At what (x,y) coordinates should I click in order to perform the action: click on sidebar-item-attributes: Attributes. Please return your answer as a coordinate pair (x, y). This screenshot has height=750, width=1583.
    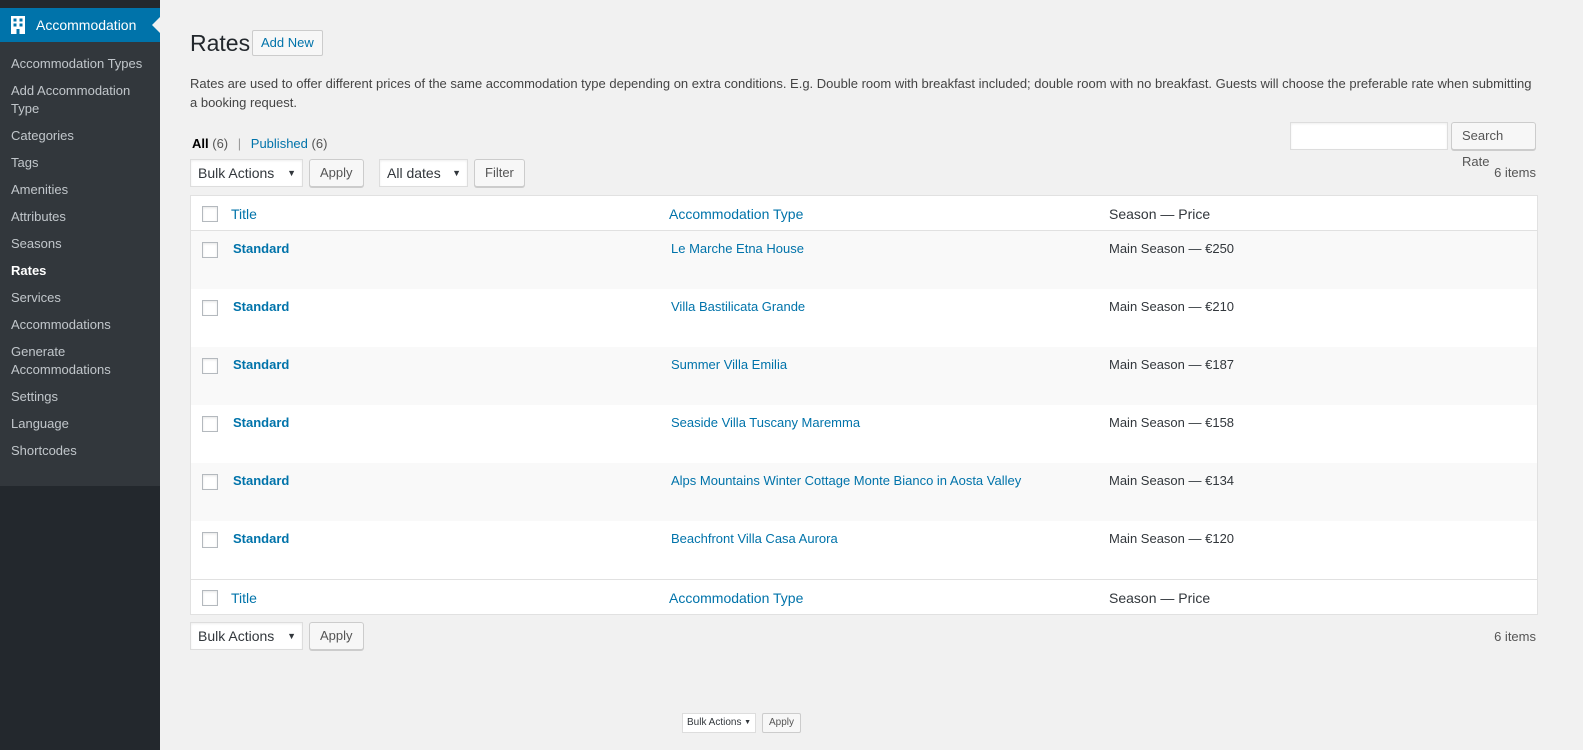
    Looking at the image, I should click on (80, 217).